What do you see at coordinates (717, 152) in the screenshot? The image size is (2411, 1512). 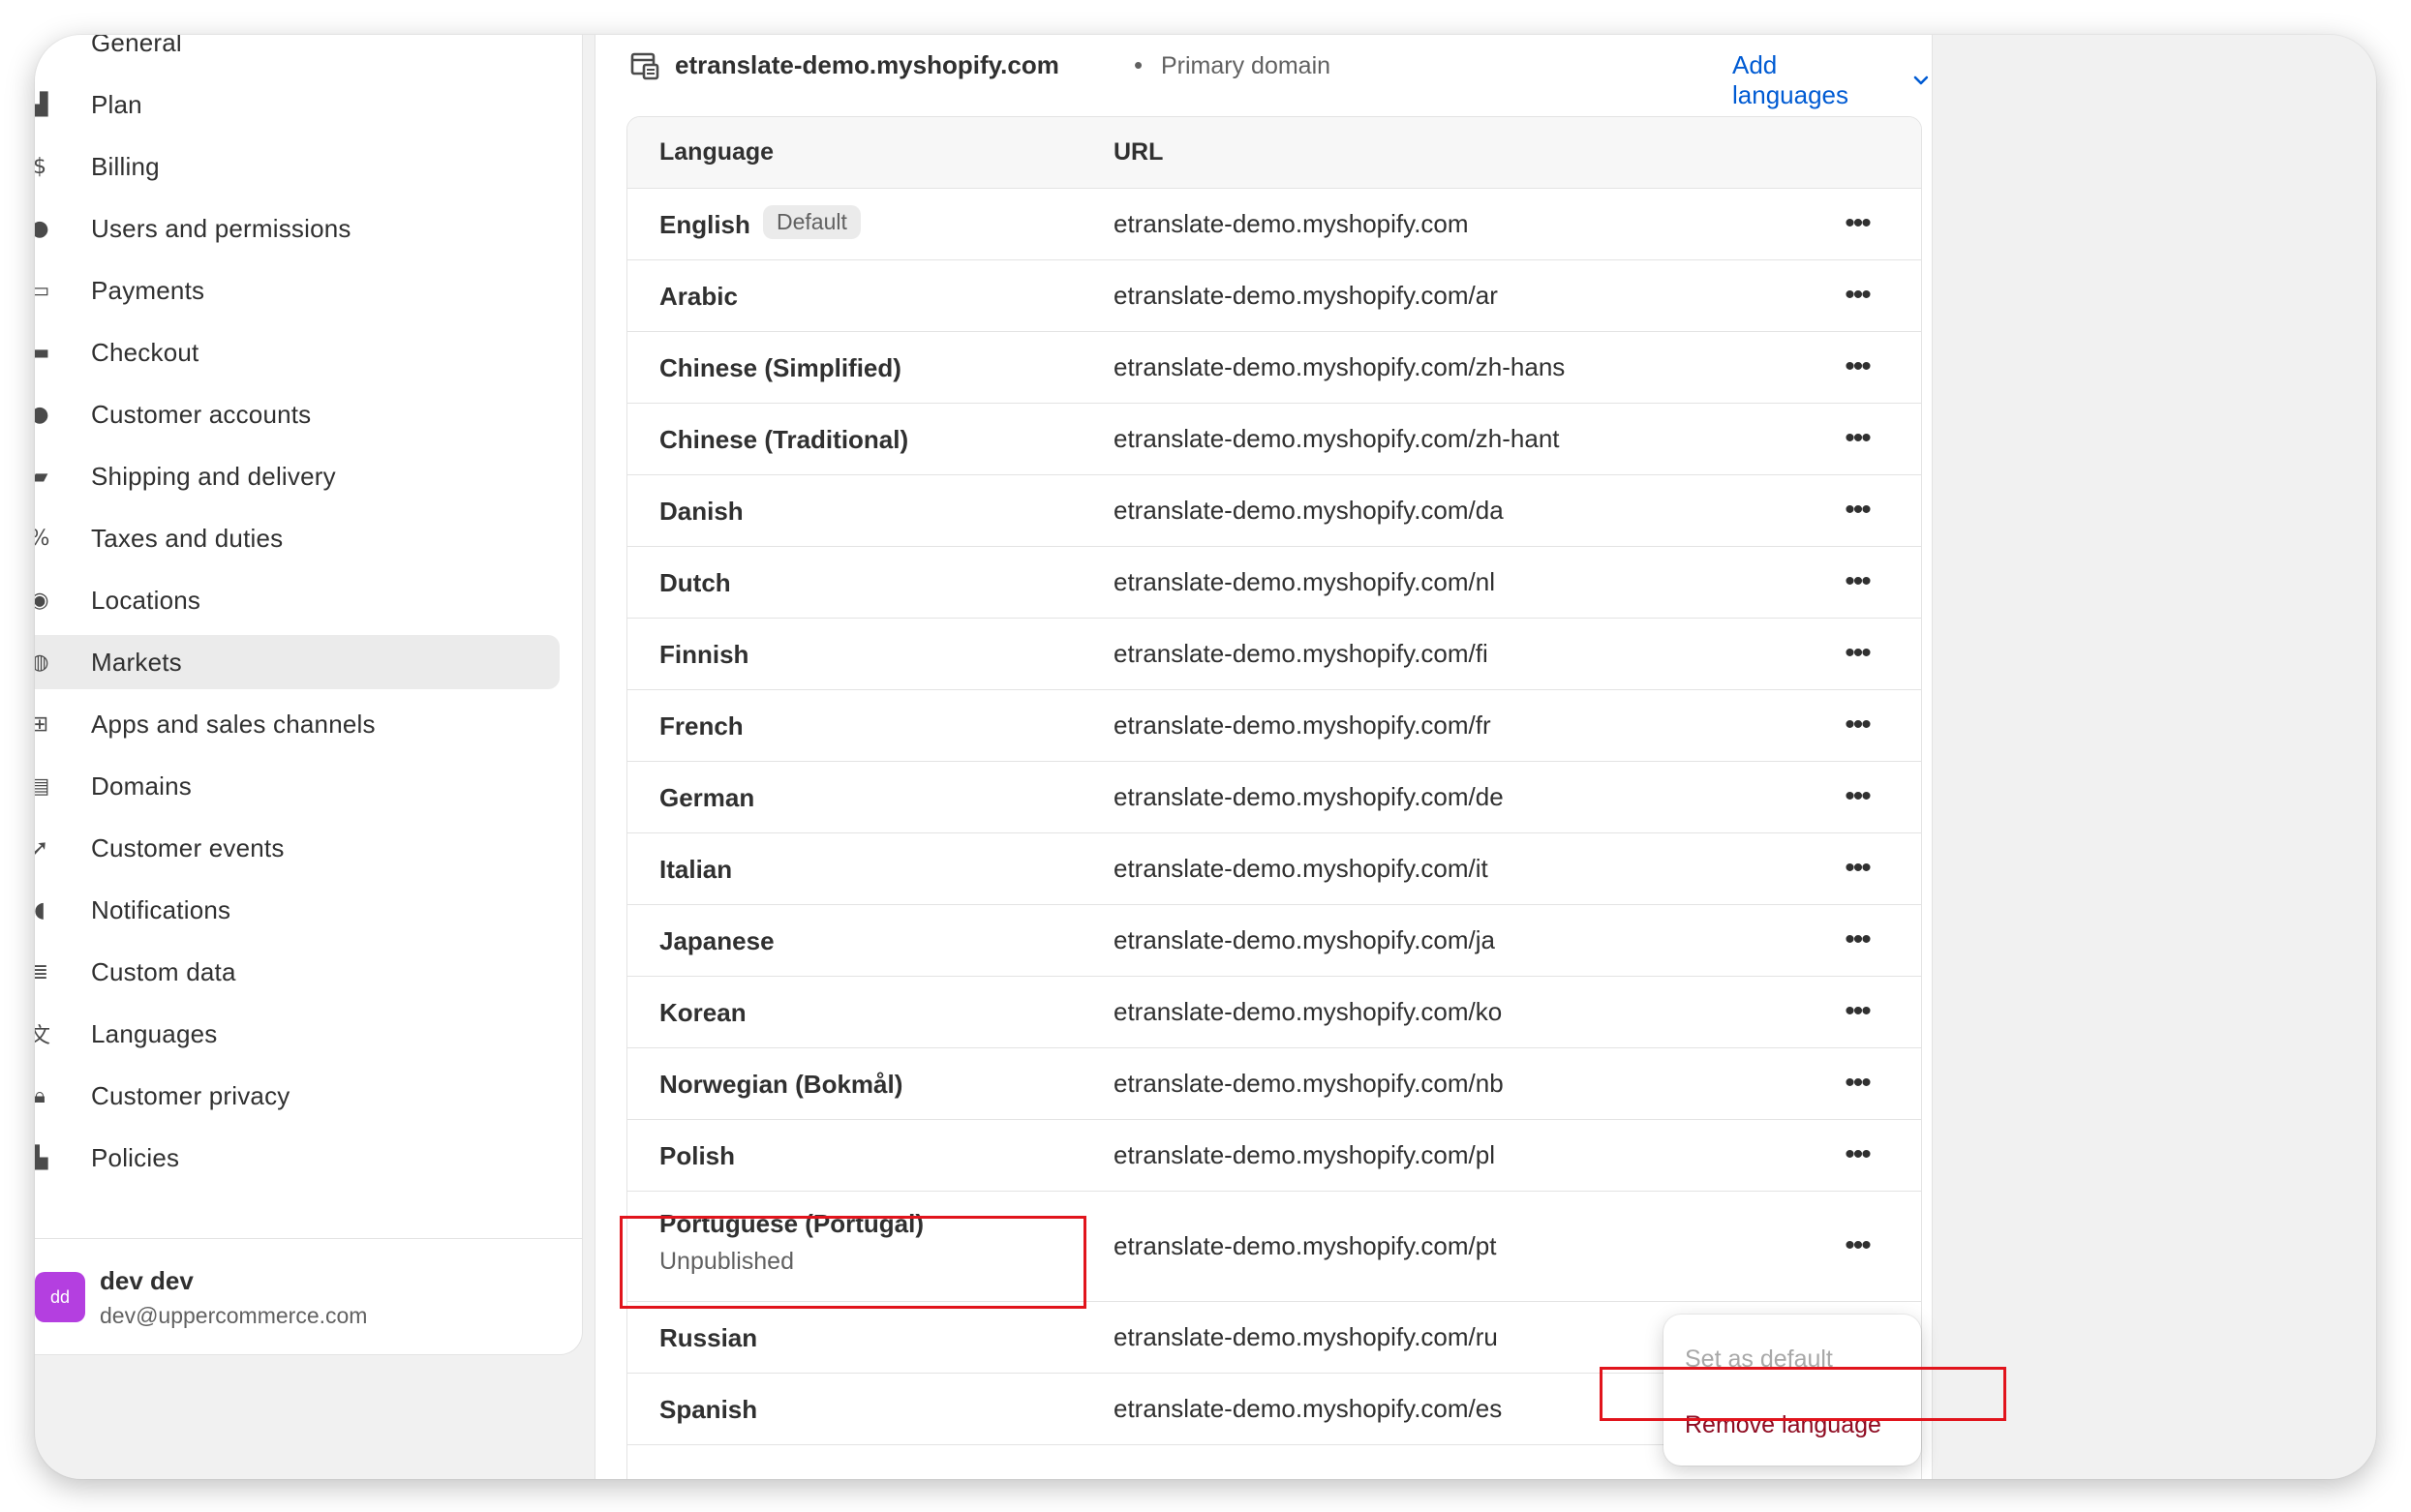 I see `column-header-language: Language` at bounding box center [717, 152].